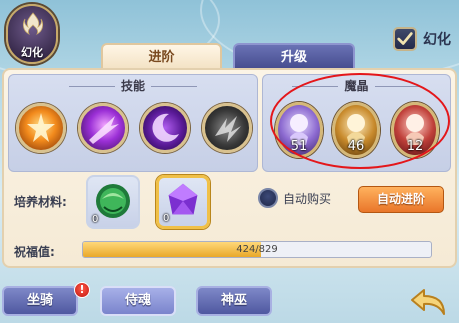  Describe the element at coordinates (82, 290) in the screenshot. I see `alert-badge: !` at that location.